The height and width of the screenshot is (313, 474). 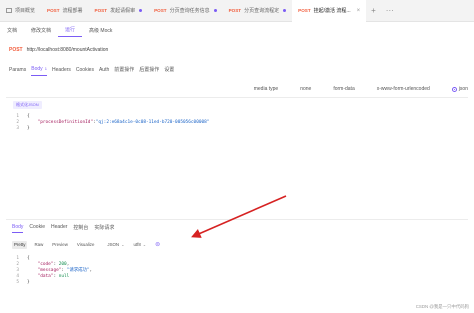 What do you see at coordinates (109, 129) in the screenshot?
I see `code-line: 3}` at bounding box center [109, 129].